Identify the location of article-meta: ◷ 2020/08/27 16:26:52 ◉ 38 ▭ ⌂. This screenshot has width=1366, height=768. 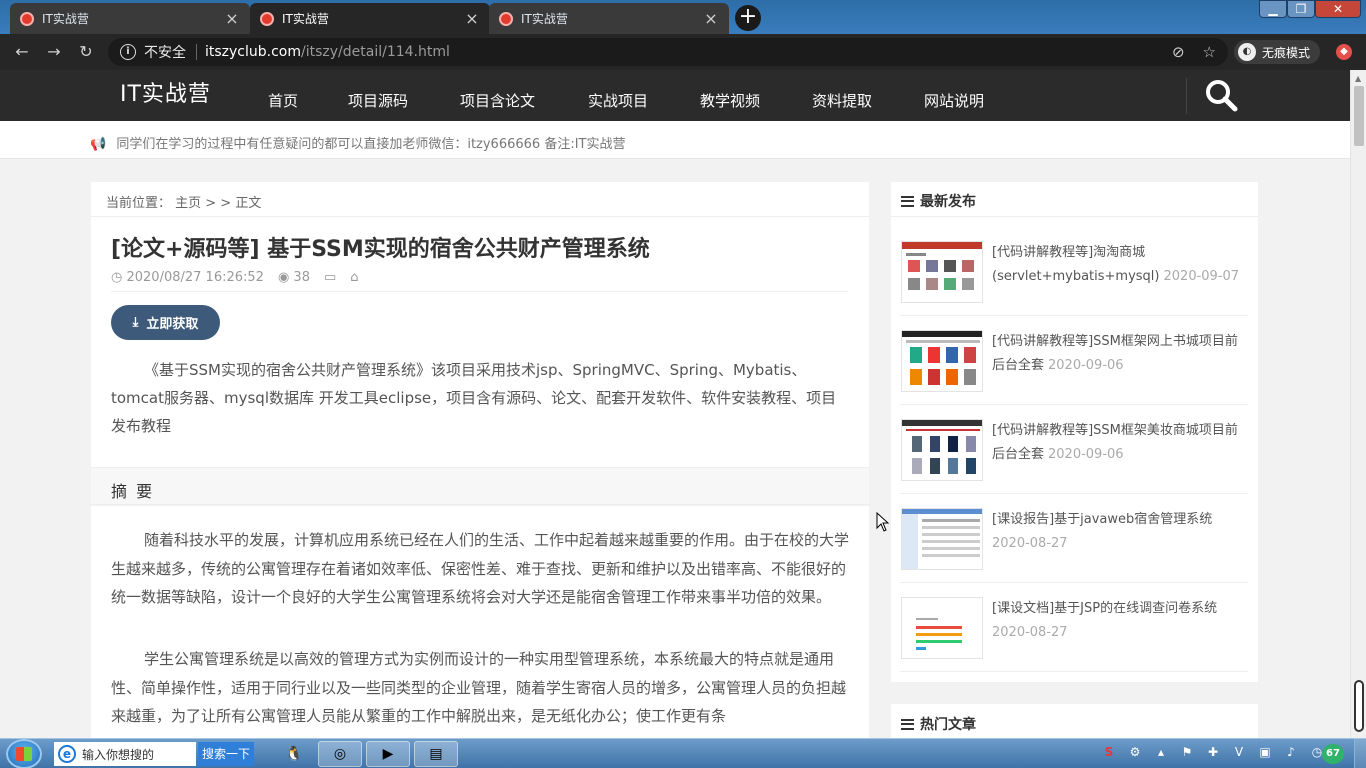
(235, 277).